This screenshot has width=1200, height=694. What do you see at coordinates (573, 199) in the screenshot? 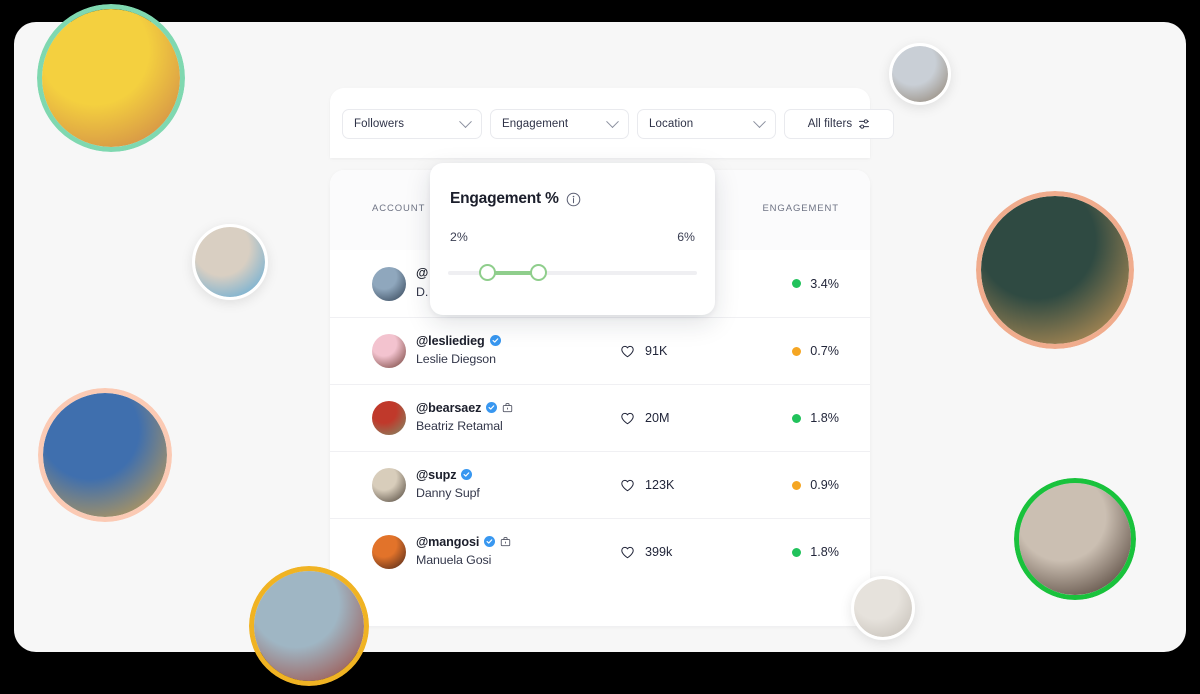
I see `info-circle-icon` at bounding box center [573, 199].